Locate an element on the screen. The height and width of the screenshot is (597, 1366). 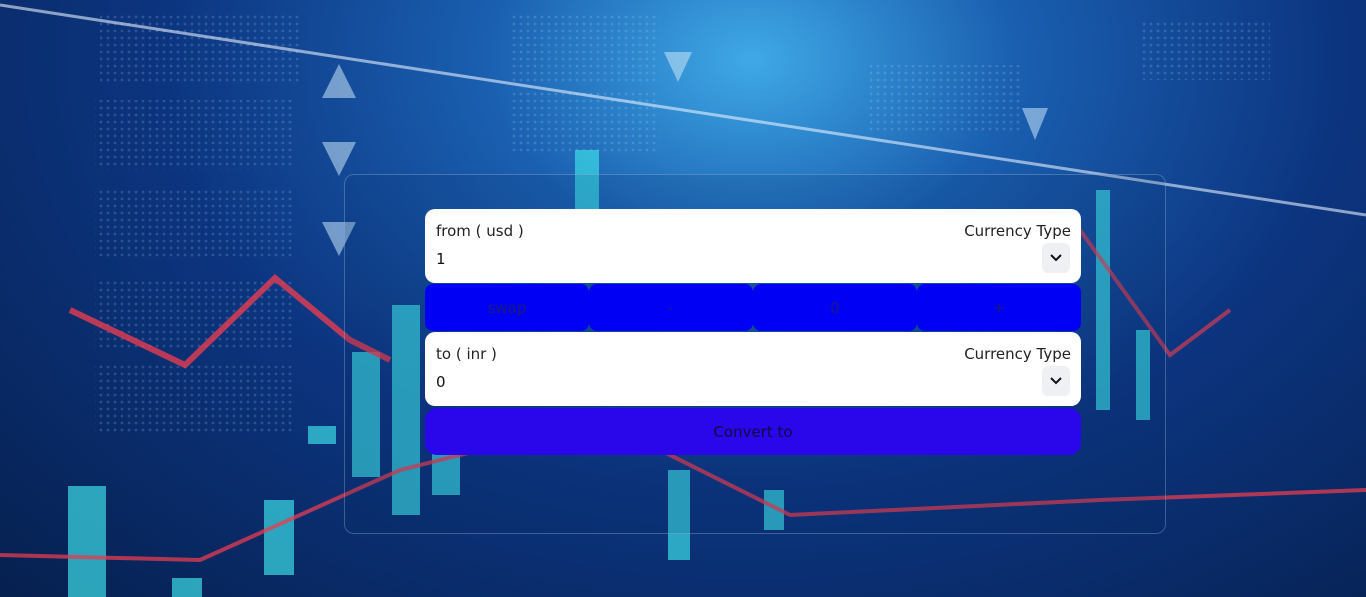
swap-button: swap is located at coordinates (507, 307).